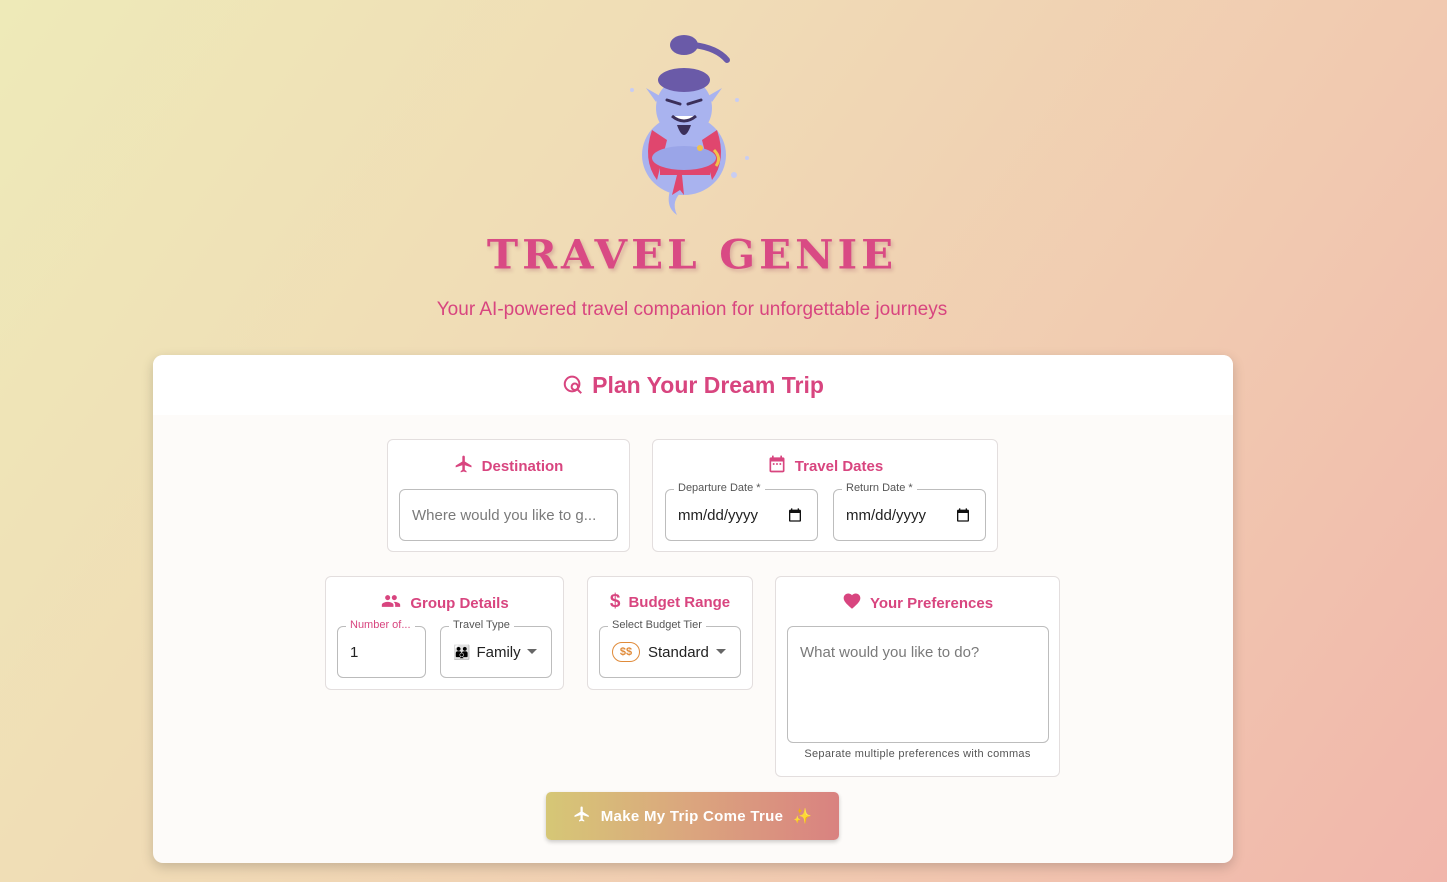 This screenshot has height=882, width=1447. Describe the element at coordinates (481, 625) in the screenshot. I see `travel-type-label: Travel Type` at that location.